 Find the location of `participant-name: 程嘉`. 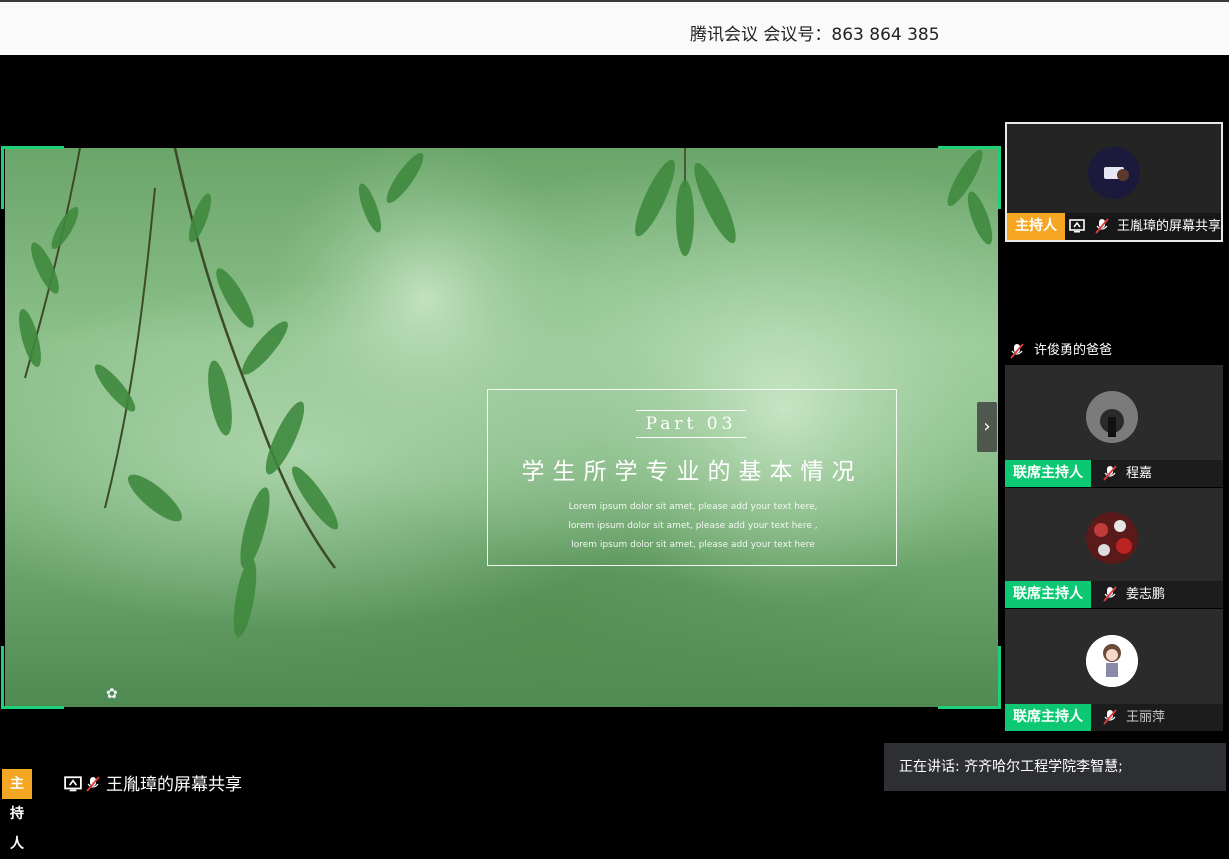

participant-name: 程嘉 is located at coordinates (1139, 473).